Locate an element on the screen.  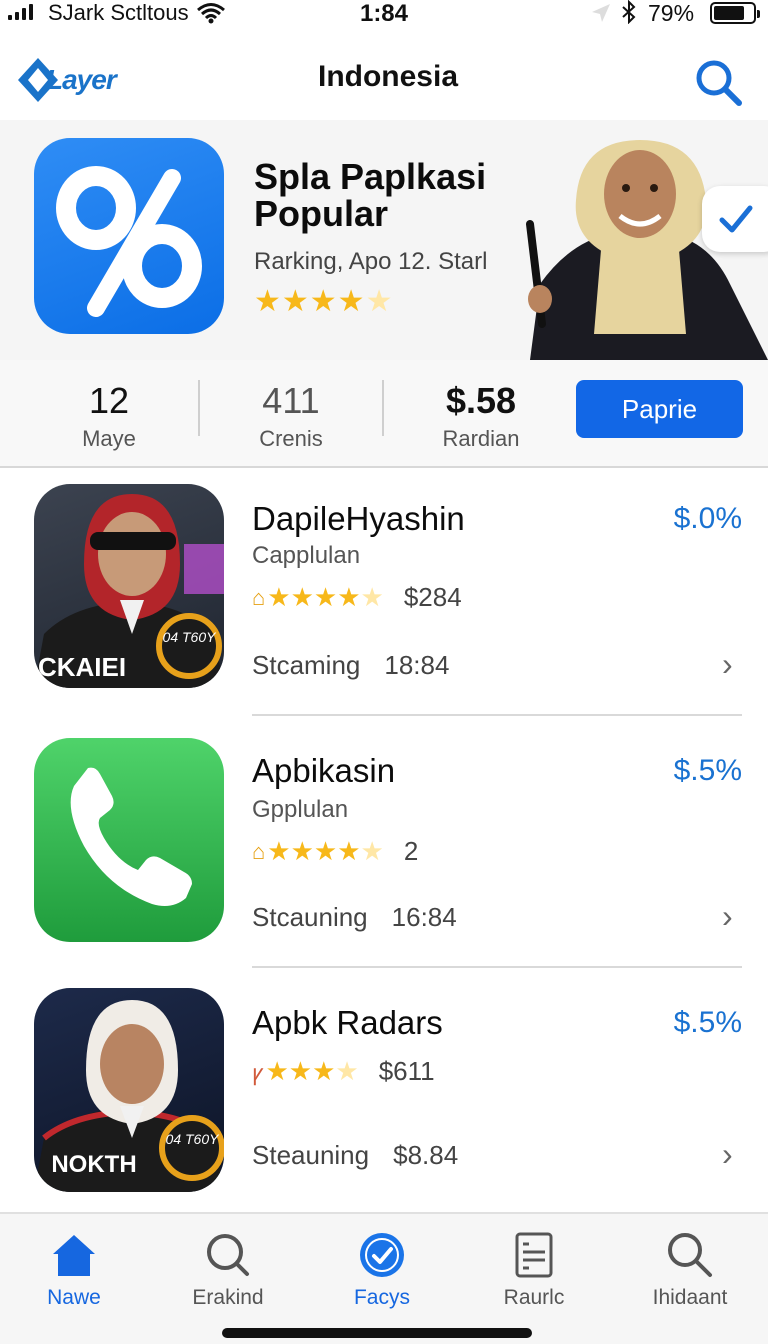
stat-value: 12 is located at coordinates (109, 400).